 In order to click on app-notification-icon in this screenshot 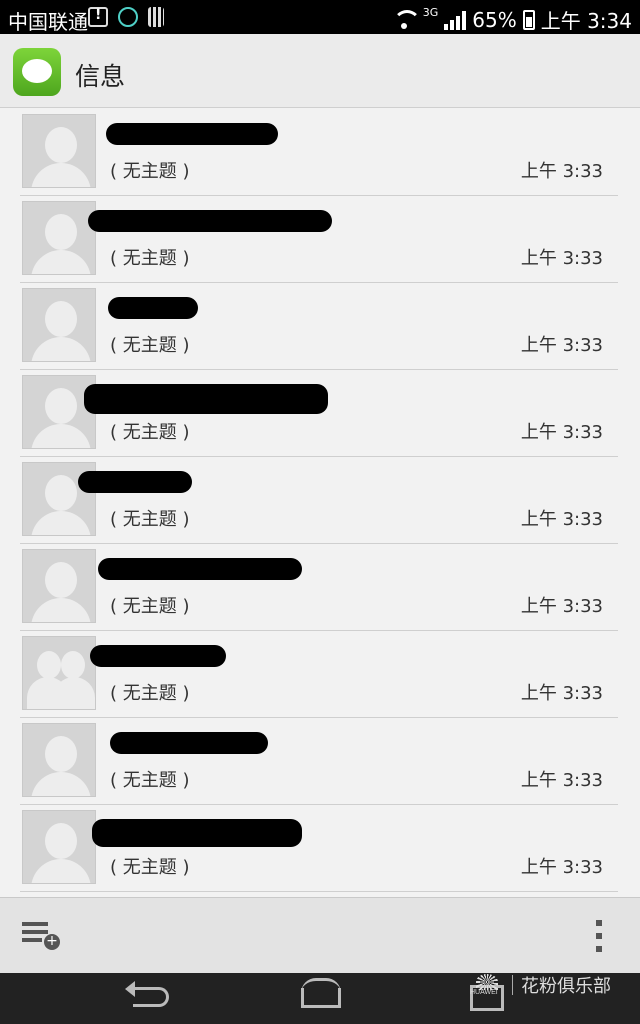, I will do `click(128, 17)`.